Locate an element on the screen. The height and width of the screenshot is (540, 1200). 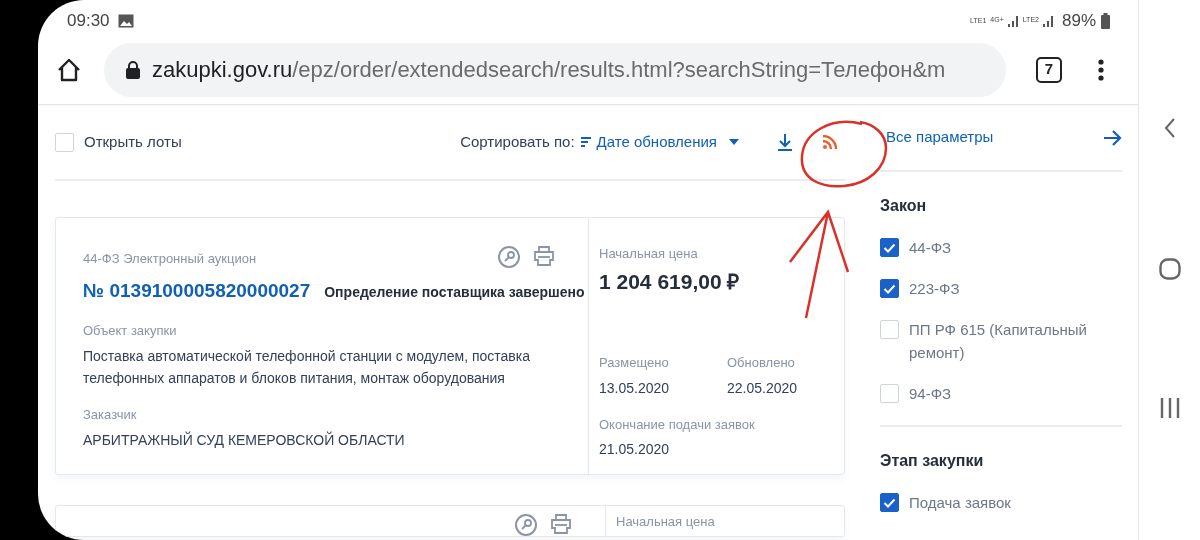
download-icon is located at coordinates (785, 142).